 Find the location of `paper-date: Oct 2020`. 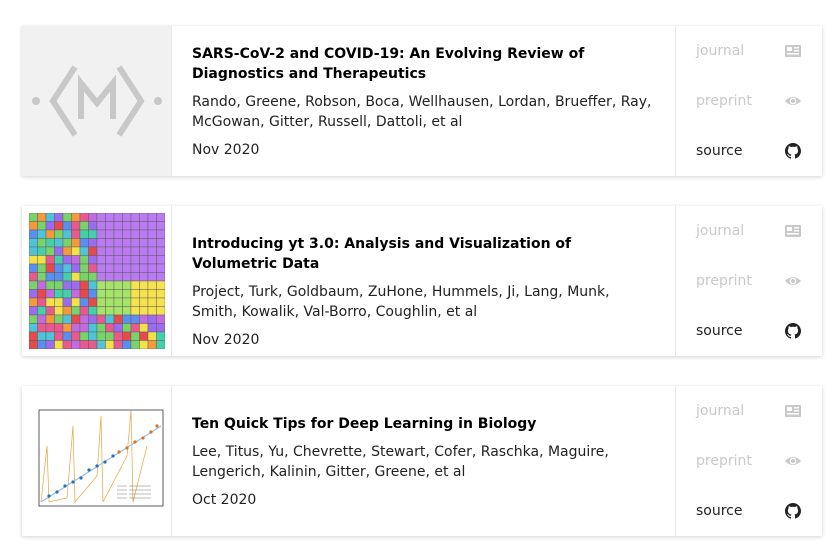

paper-date: Oct 2020 is located at coordinates (224, 500).